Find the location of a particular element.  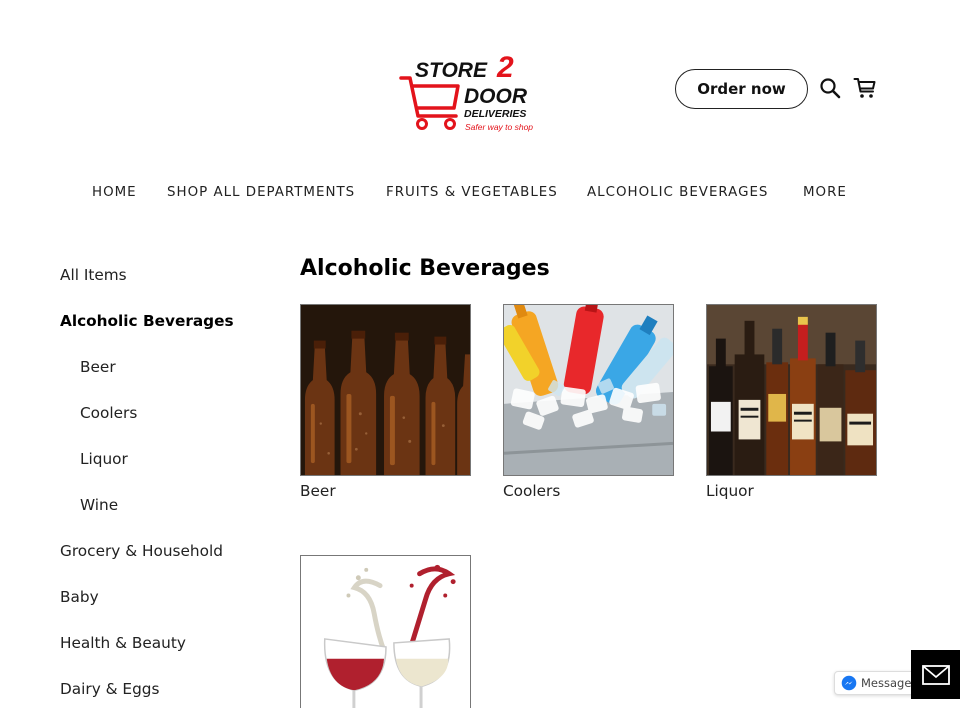

logo-number: 2 is located at coordinates (505, 67).